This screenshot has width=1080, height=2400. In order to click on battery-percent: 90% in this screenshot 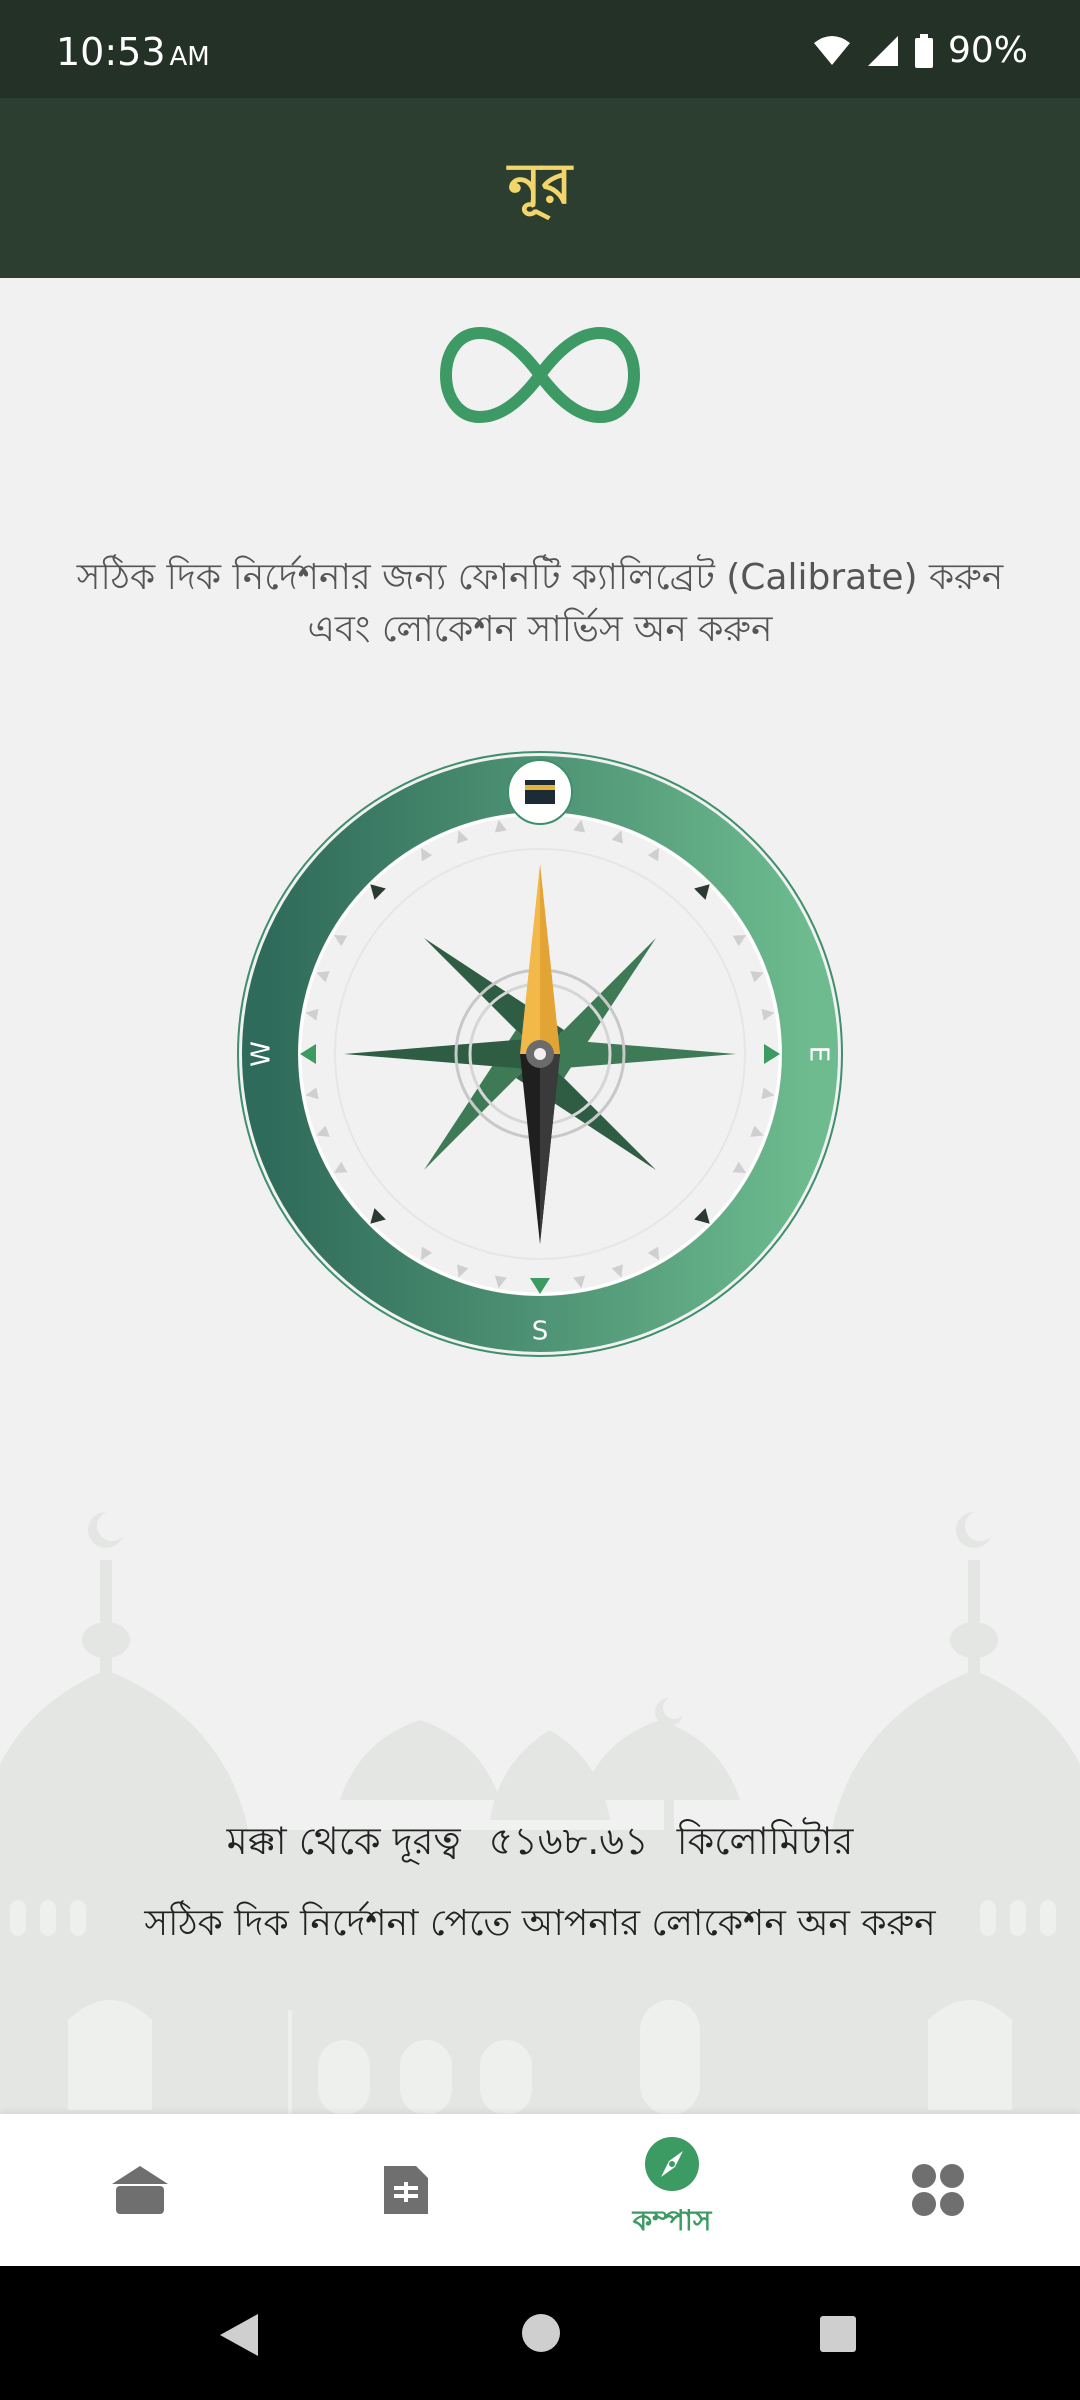, I will do `click(987, 50)`.